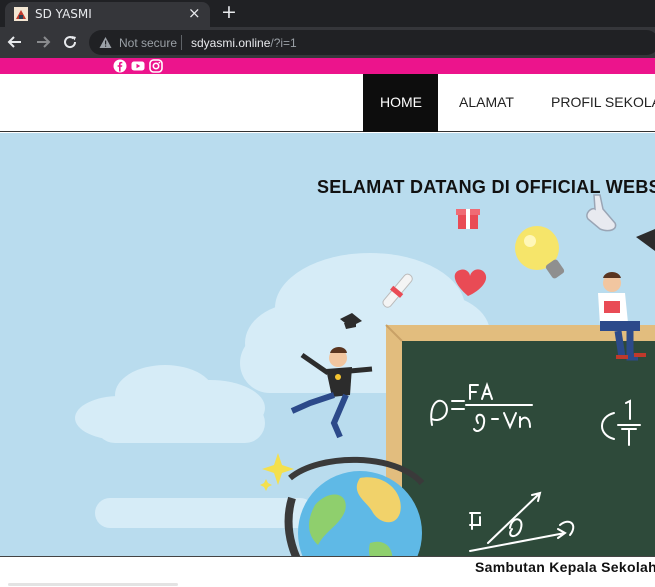 This screenshot has height=587, width=655. Describe the element at coordinates (138, 66) in the screenshot. I see `youtube-icon` at that location.